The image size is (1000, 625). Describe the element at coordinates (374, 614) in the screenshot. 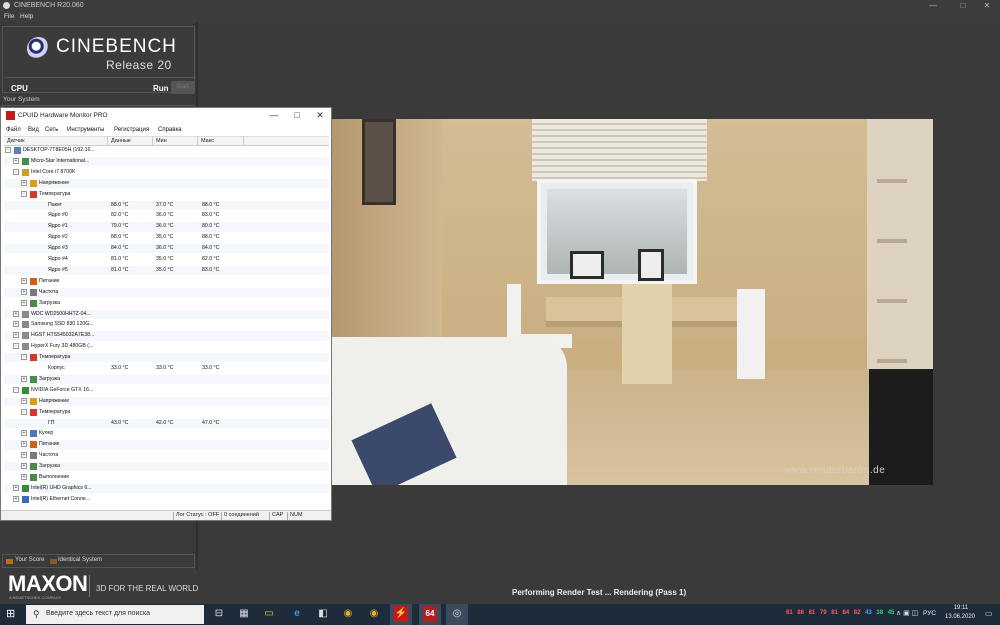

I see `chrome-alt-icon: ◉` at that location.